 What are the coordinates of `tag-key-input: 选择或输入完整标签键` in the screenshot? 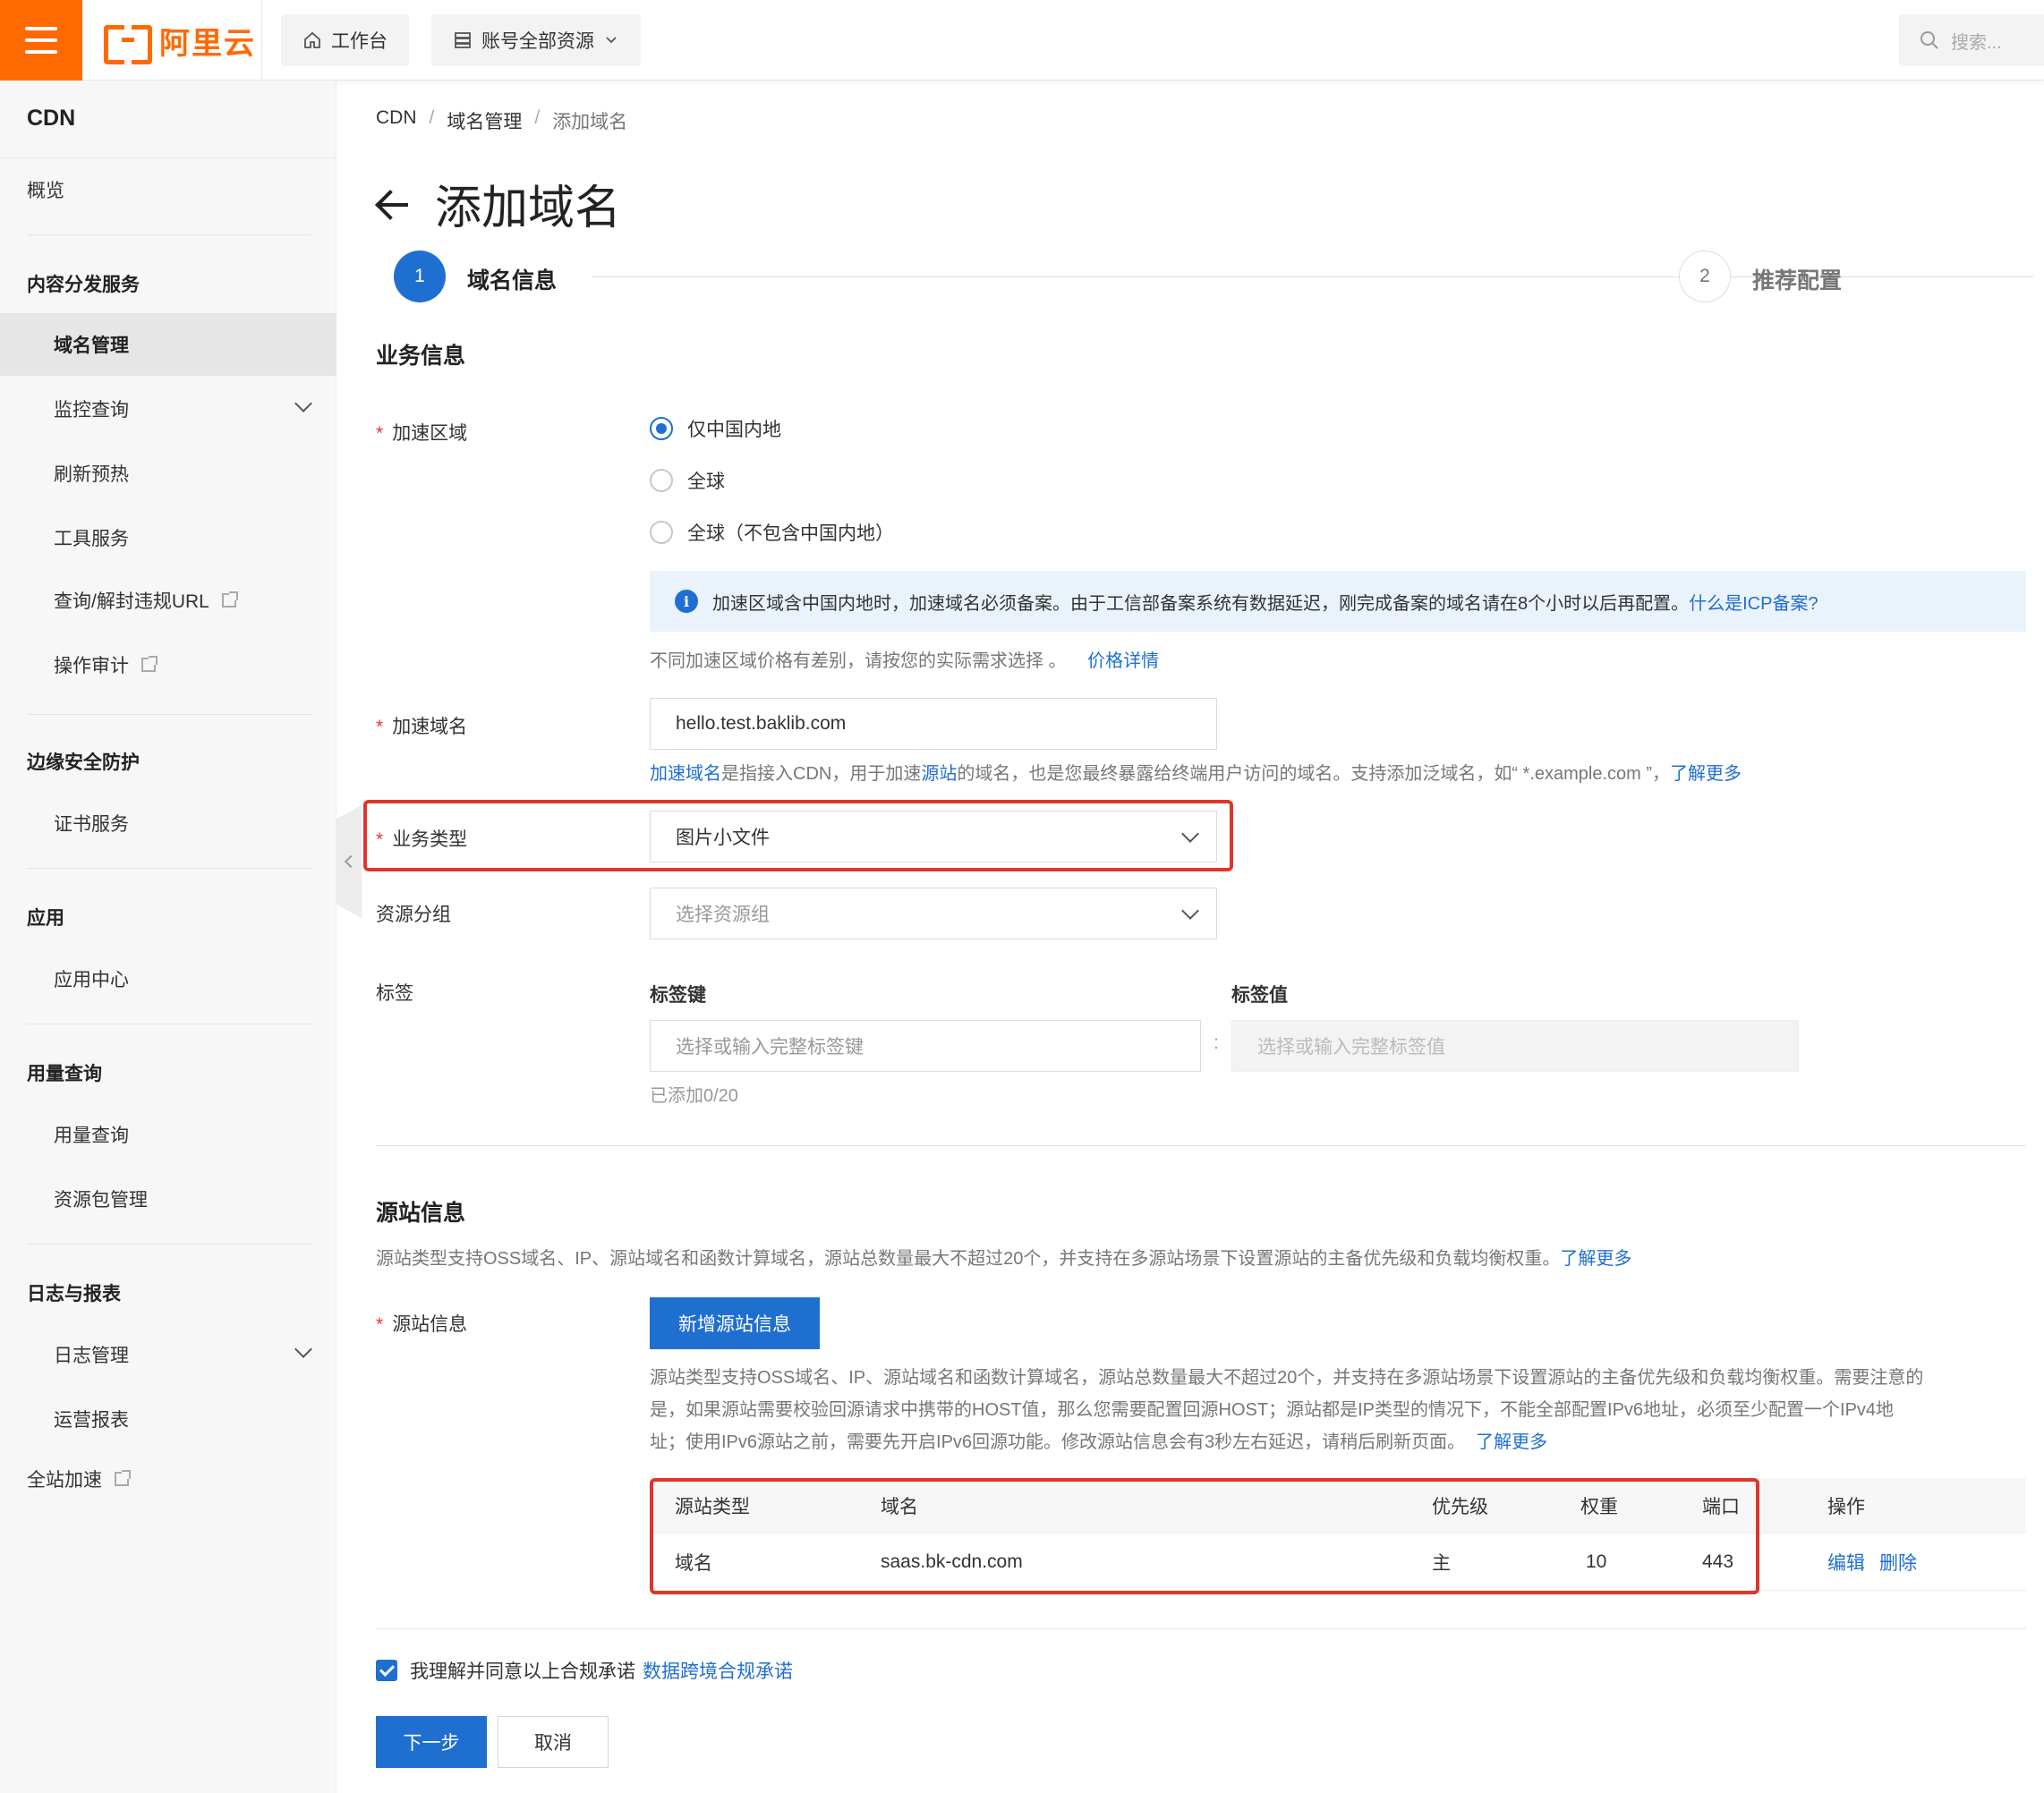 It's located at (926, 1046).